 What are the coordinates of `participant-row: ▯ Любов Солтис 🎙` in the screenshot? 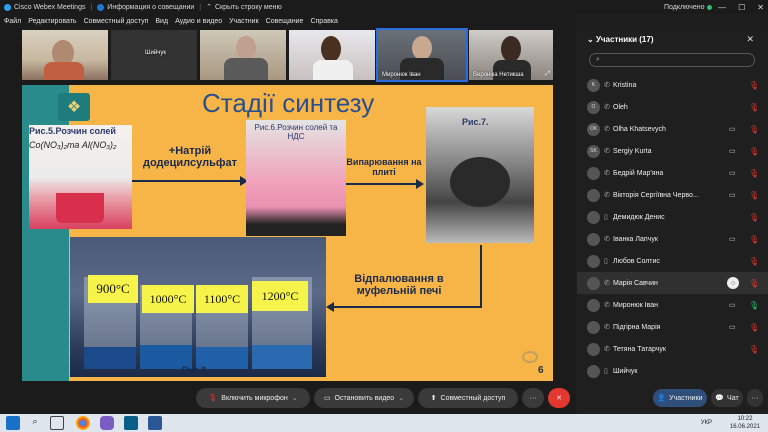 It's located at (672, 261).